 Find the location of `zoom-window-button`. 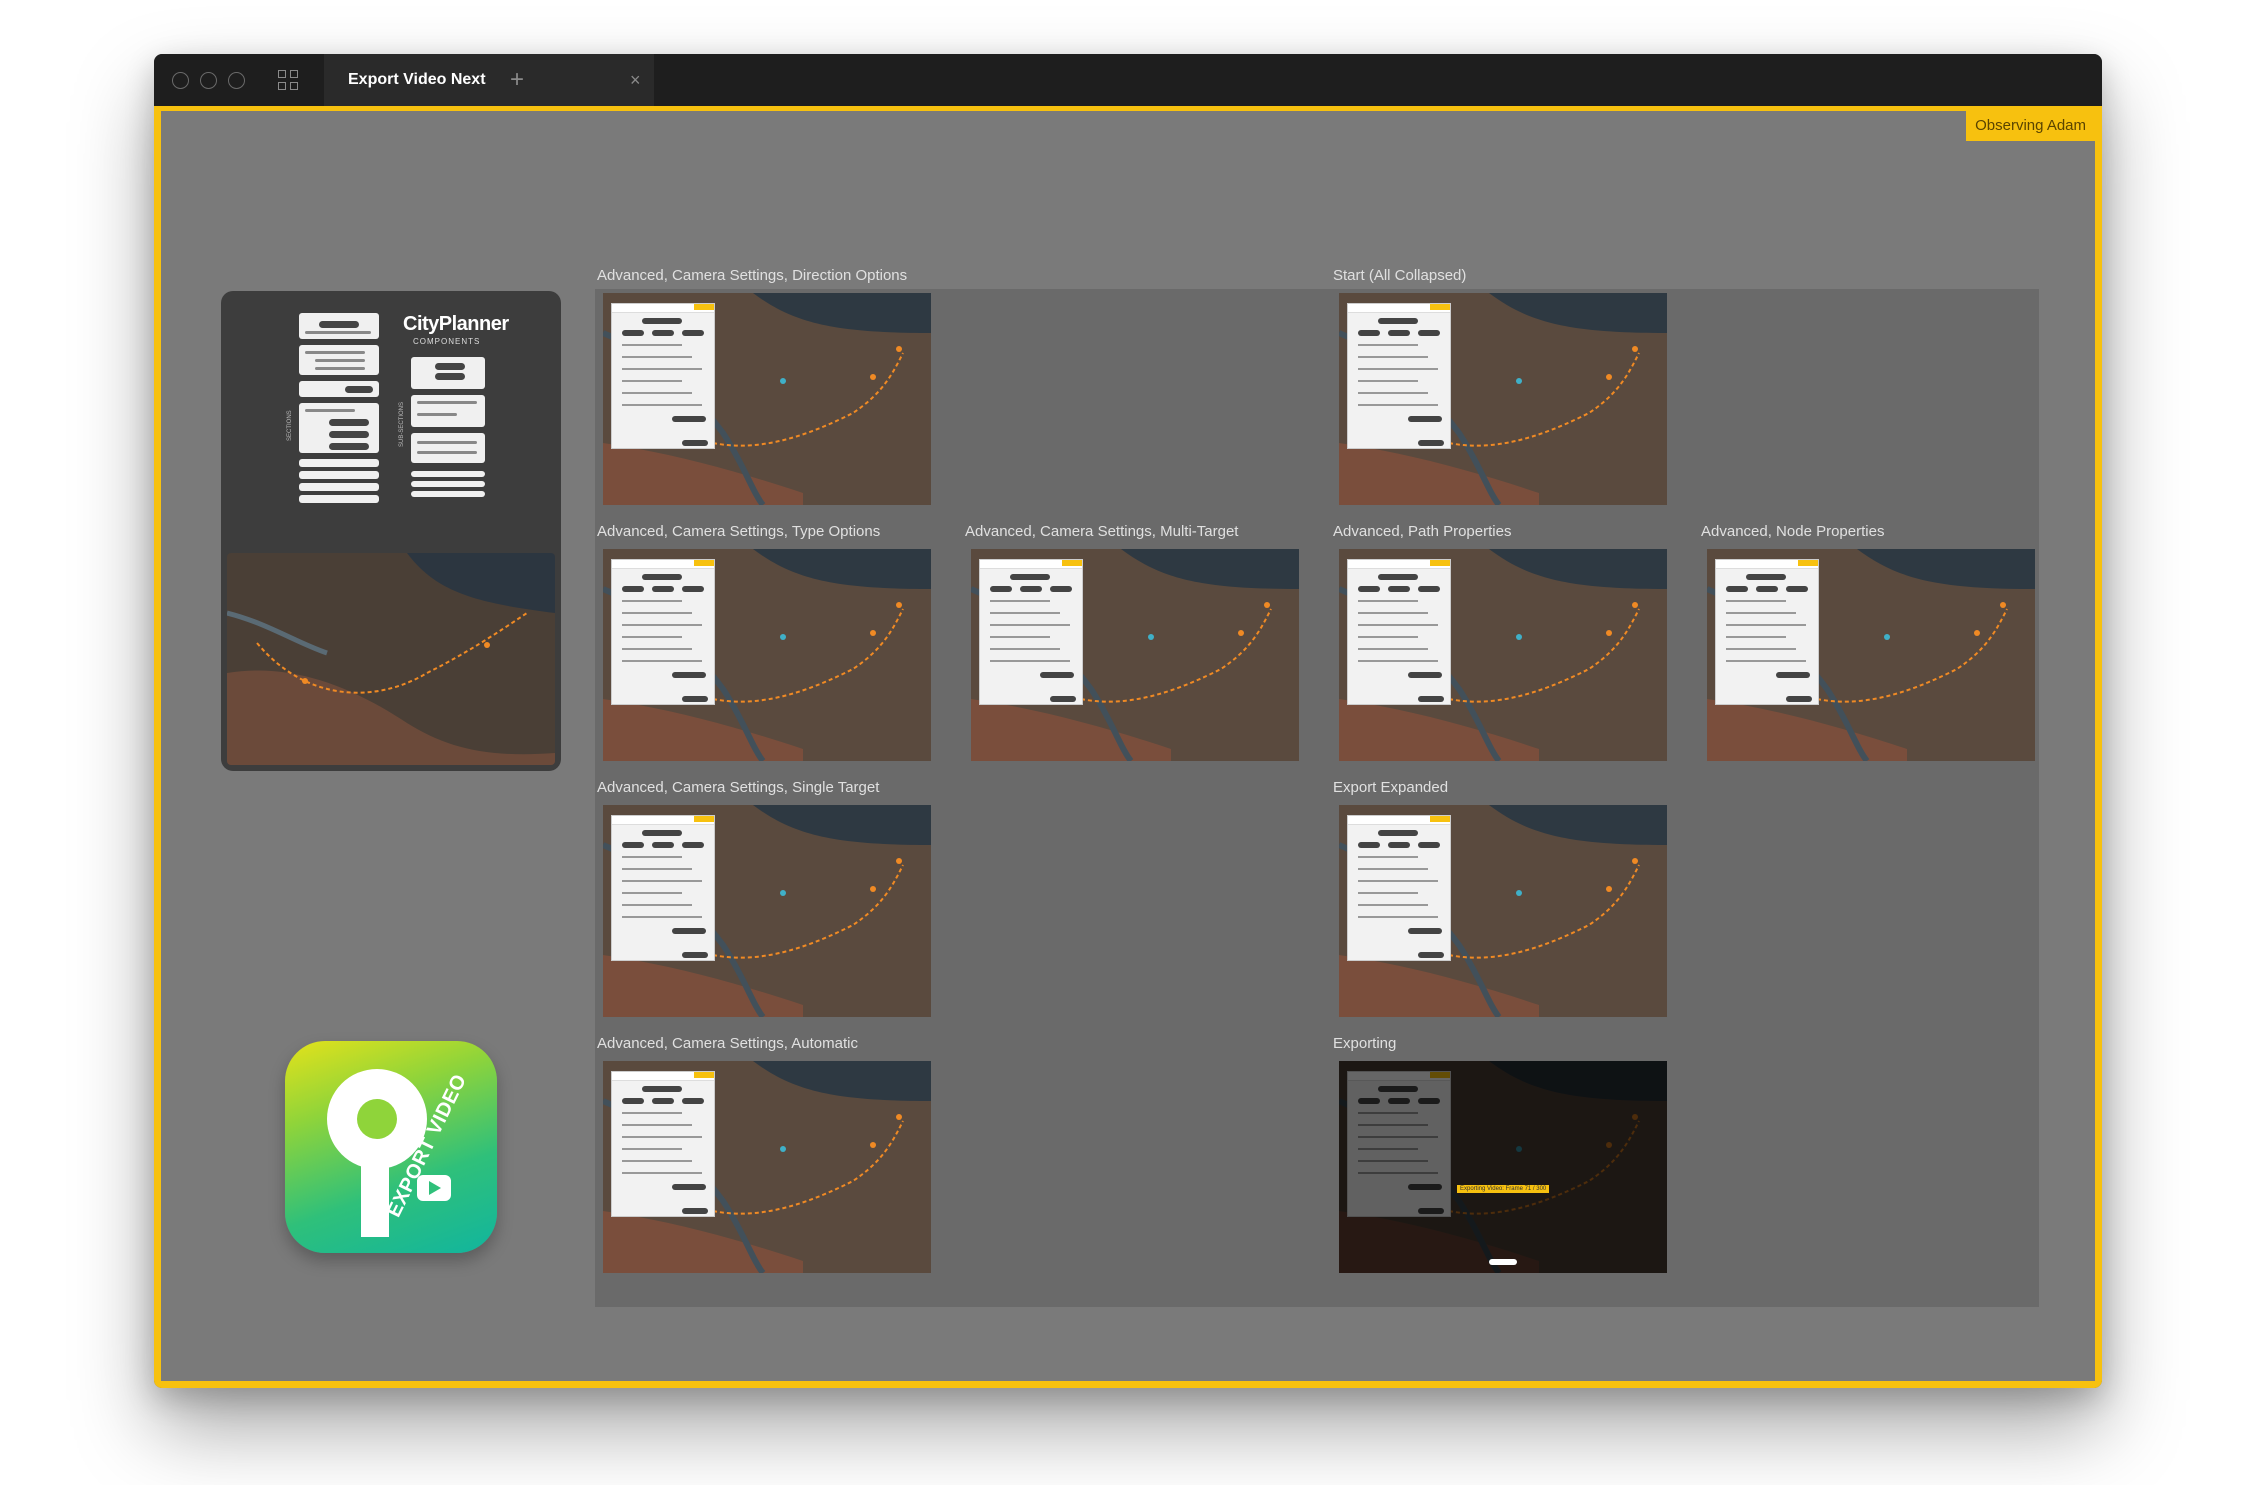

zoom-window-button is located at coordinates (236, 80).